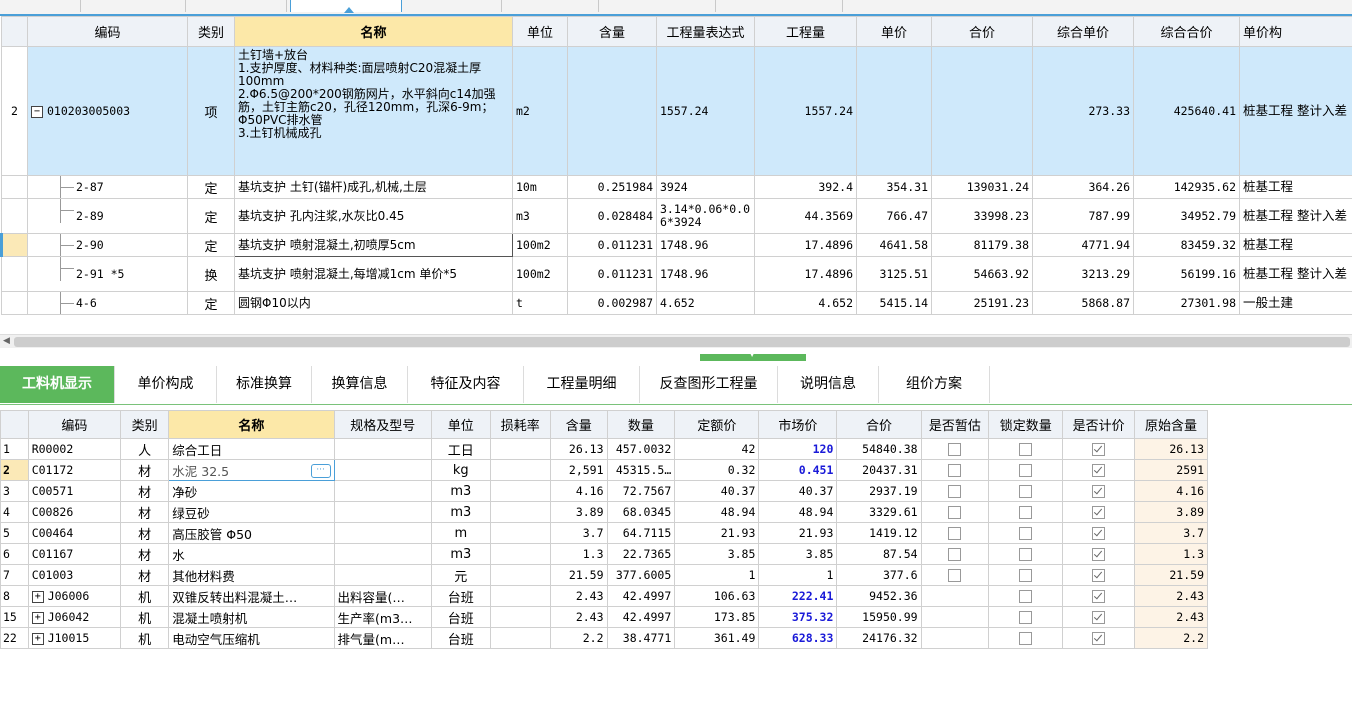 The height and width of the screenshot is (717, 1352). I want to click on quota-name: 圆钢Φ10以内, so click(373, 303).